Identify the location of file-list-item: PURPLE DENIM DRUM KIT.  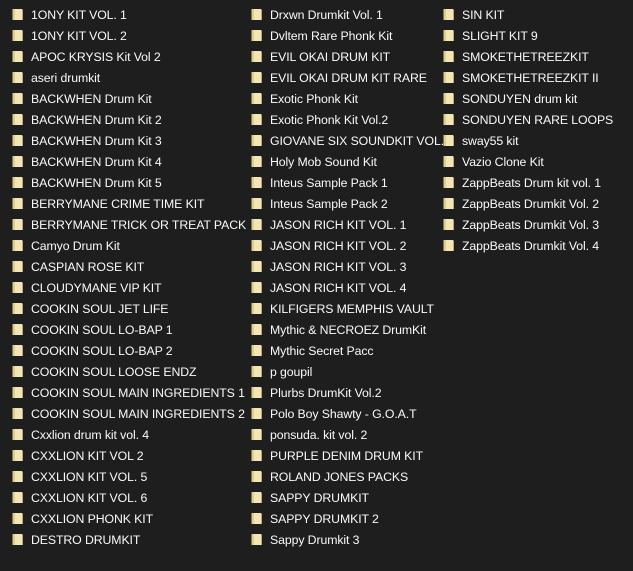
(342, 455).